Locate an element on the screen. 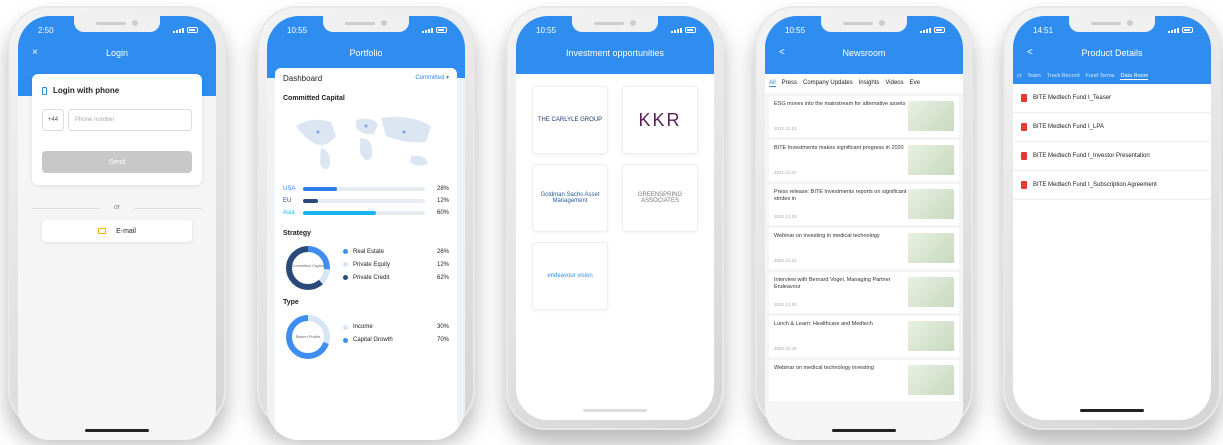  legend-pct: 62% is located at coordinates (442, 277).